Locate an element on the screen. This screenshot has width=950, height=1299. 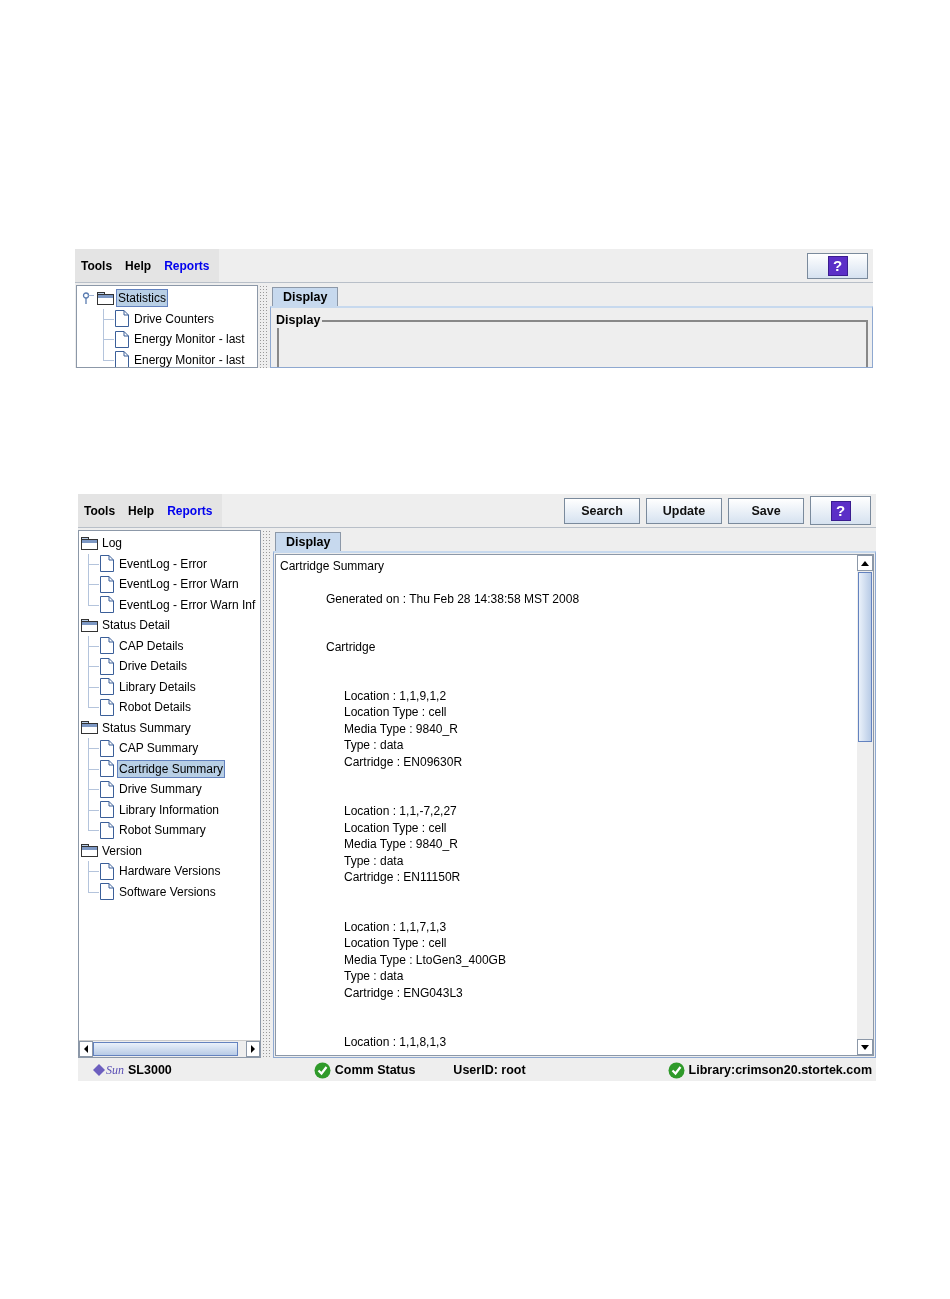
tree-folder: Status Summary is located at coordinates (146, 727).